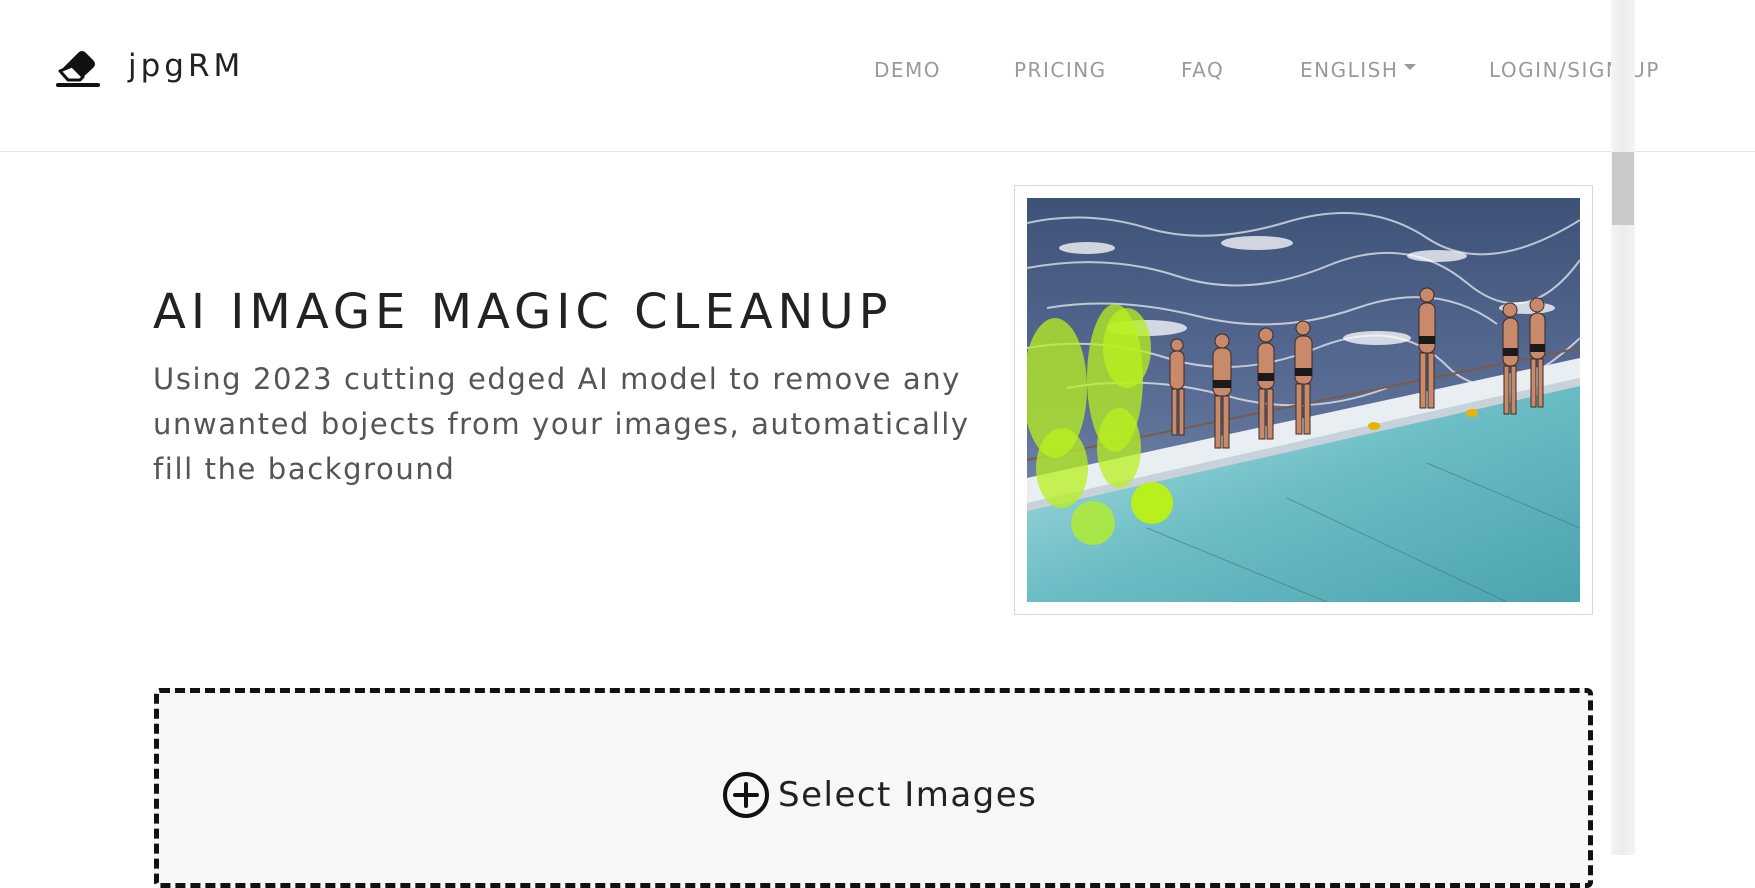 This screenshot has height=888, width=1755. Describe the element at coordinates (746, 795) in the screenshot. I see `plus-circle-icon` at that location.